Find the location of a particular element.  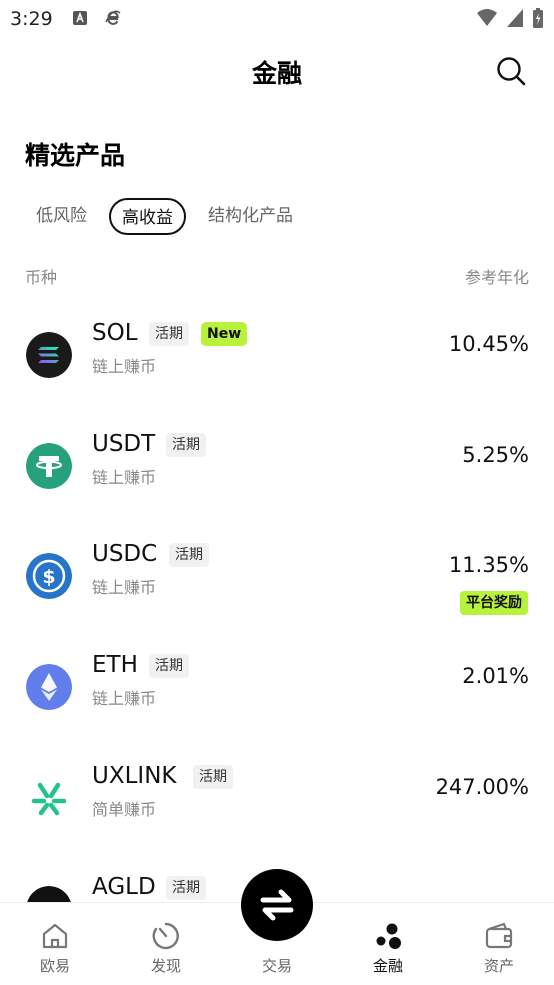

tab-high-yield: 高收益 is located at coordinates (147, 216).